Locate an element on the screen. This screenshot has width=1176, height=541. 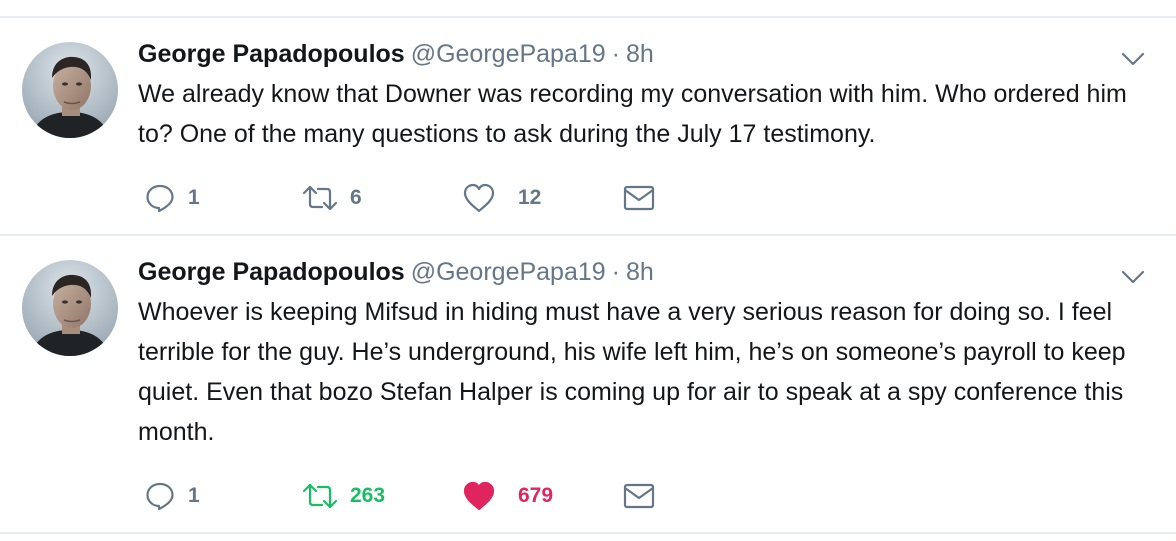
like-button: 679 is located at coordinates (507, 496).